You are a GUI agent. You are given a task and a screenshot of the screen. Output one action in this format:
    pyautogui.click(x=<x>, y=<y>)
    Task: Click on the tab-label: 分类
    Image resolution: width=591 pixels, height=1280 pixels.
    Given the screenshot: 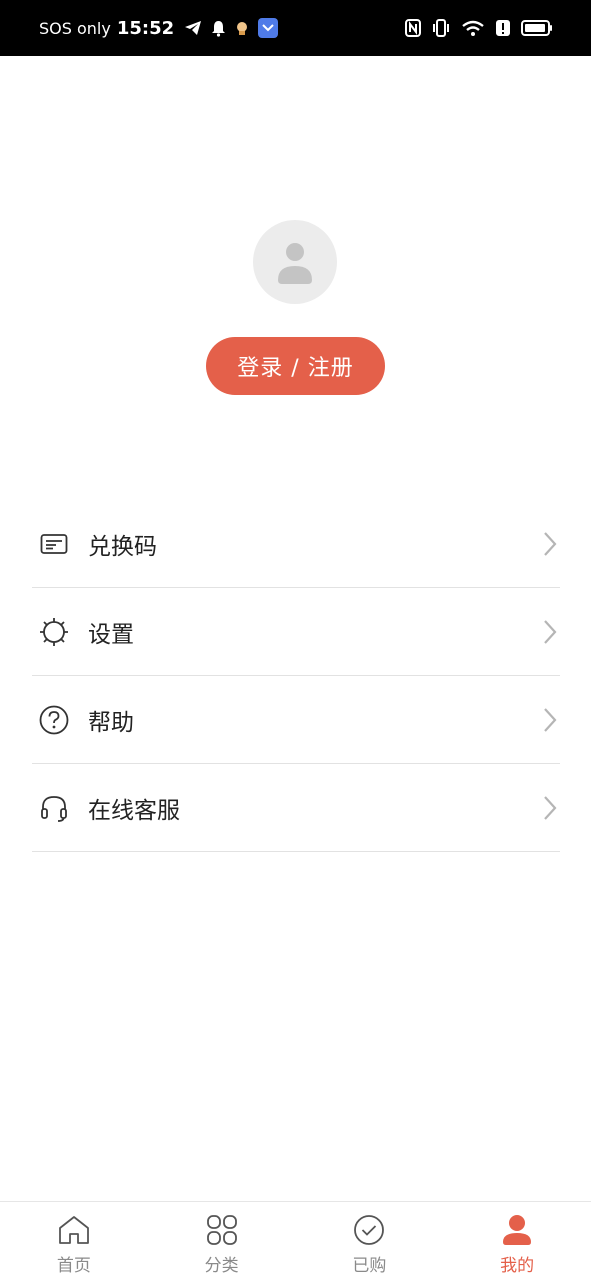 What is the action you would take?
    pyautogui.click(x=221, y=1266)
    